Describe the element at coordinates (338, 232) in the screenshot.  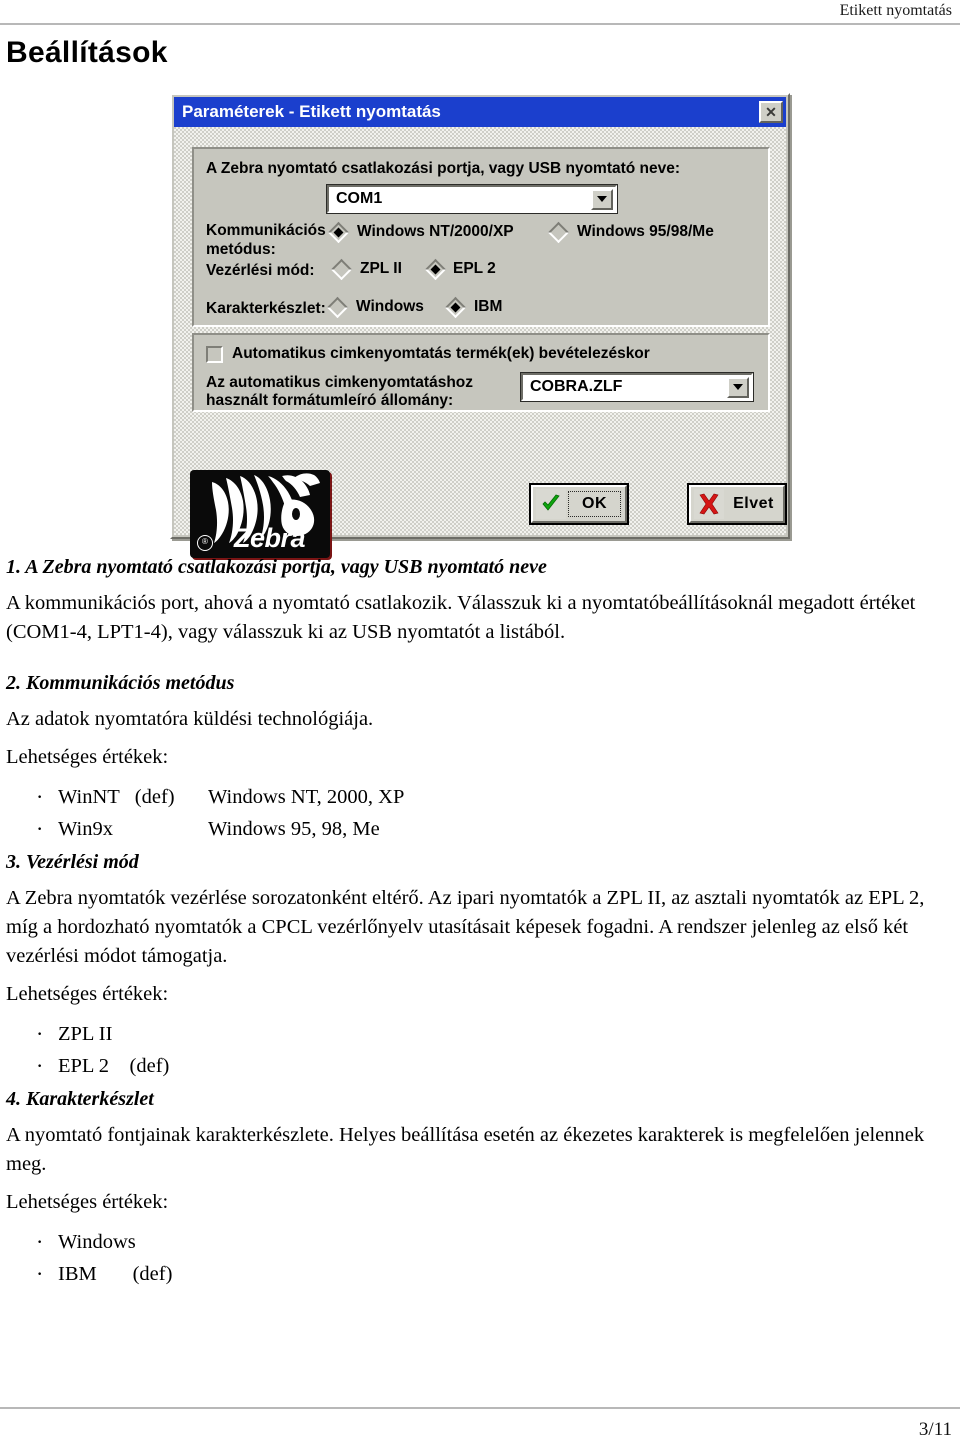
I see `radio-comm-winnt` at that location.